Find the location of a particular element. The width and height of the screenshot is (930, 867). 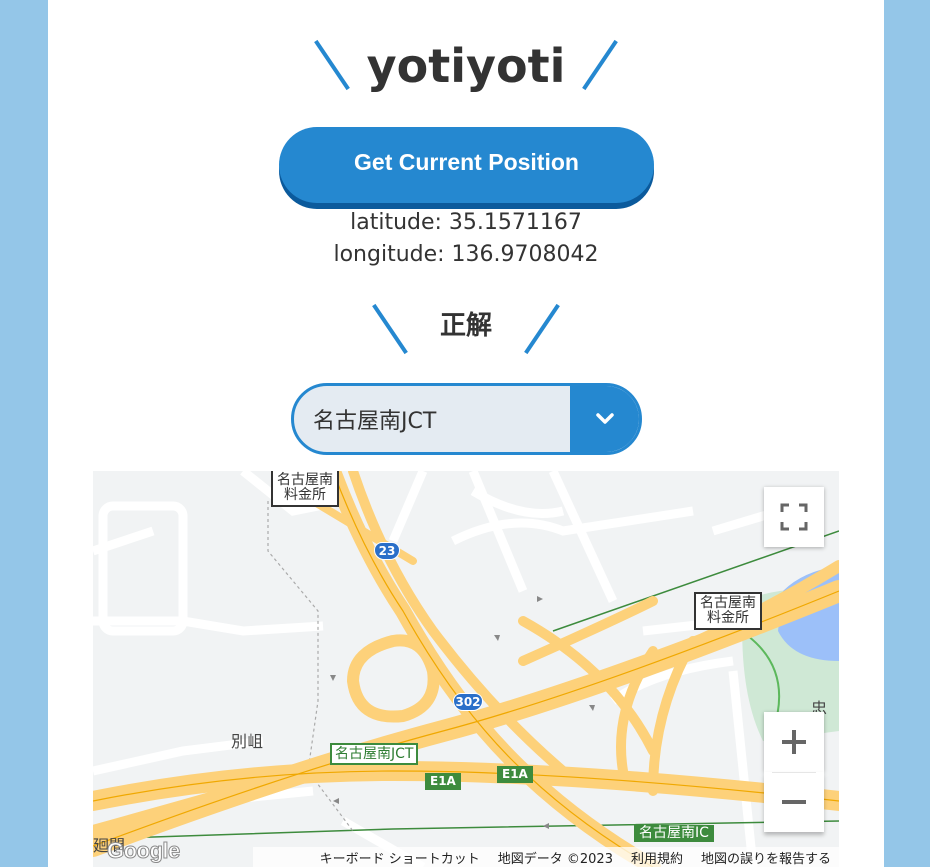

terms-link: 利用規約 is located at coordinates (657, 857).